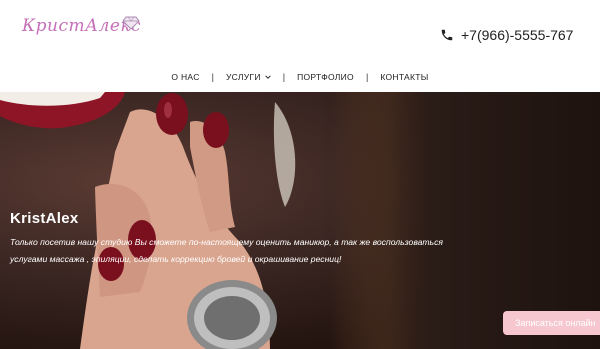 The height and width of the screenshot is (349, 600). Describe the element at coordinates (44, 218) in the screenshot. I see `hero-title: KristAlex` at that location.